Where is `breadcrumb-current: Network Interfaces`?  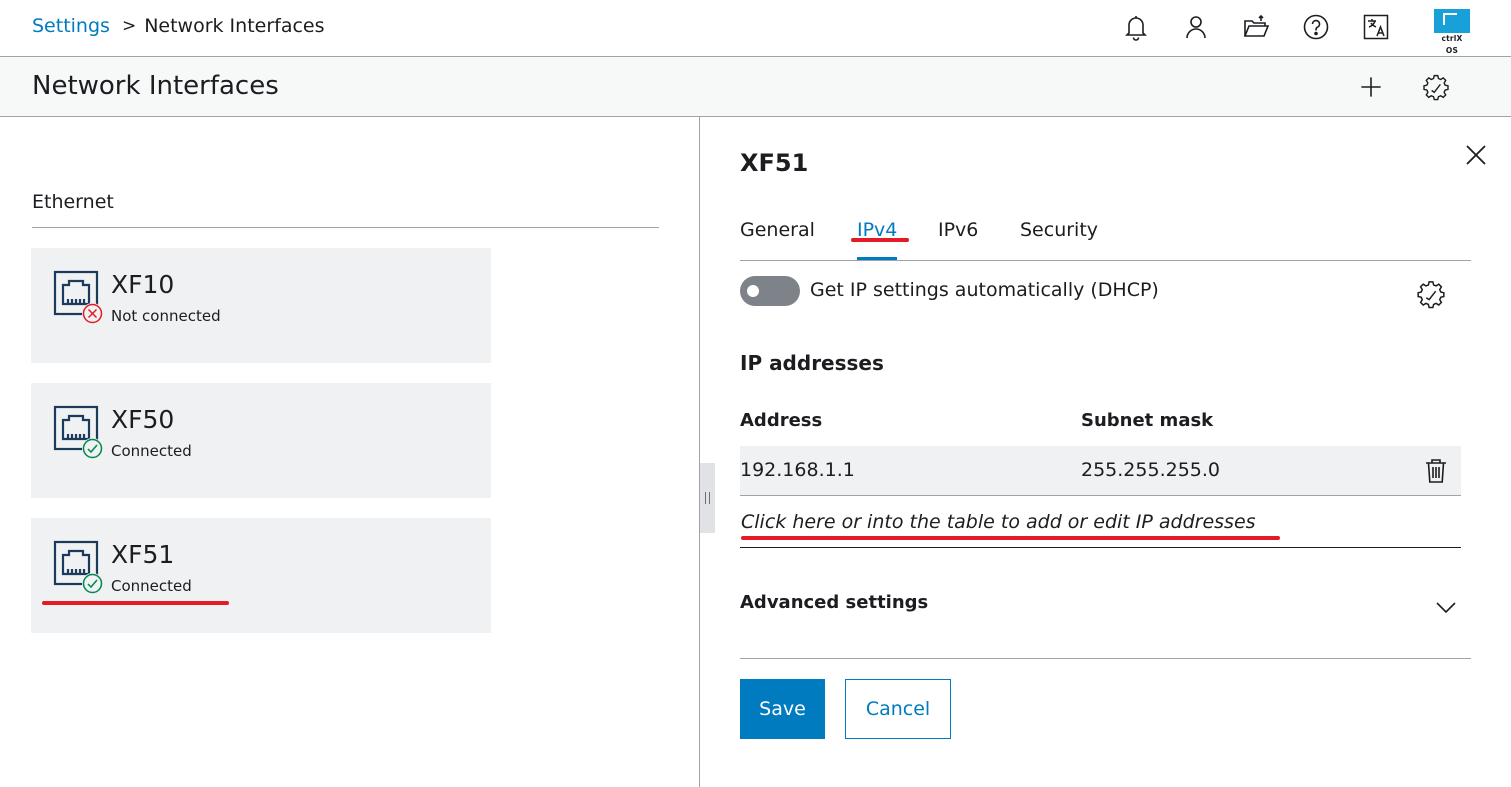
breadcrumb-current: Network Interfaces is located at coordinates (234, 26).